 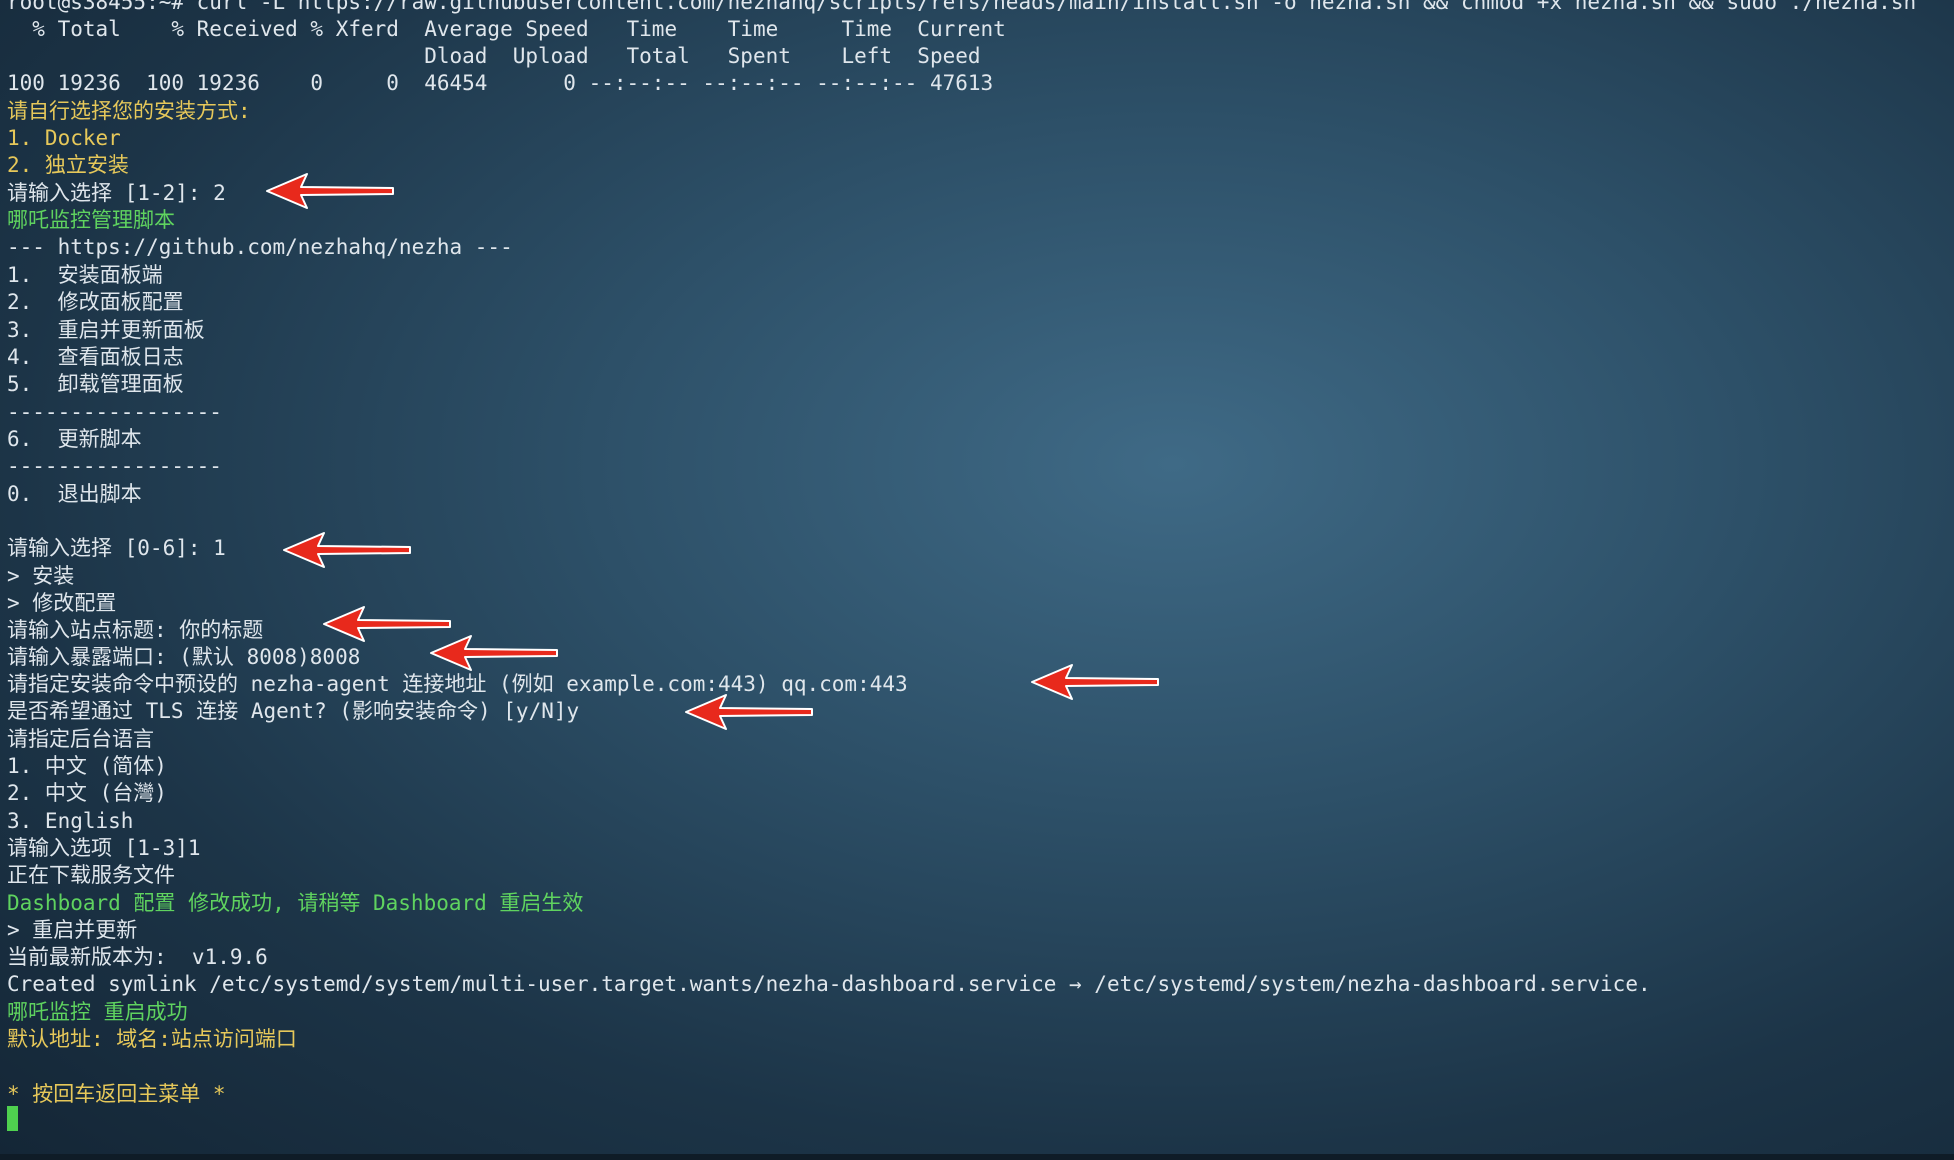 I want to click on config-success-line: Dashboard 配置 修改成功, 请稍等 Dashboard 重启生效, so click(x=295, y=903).